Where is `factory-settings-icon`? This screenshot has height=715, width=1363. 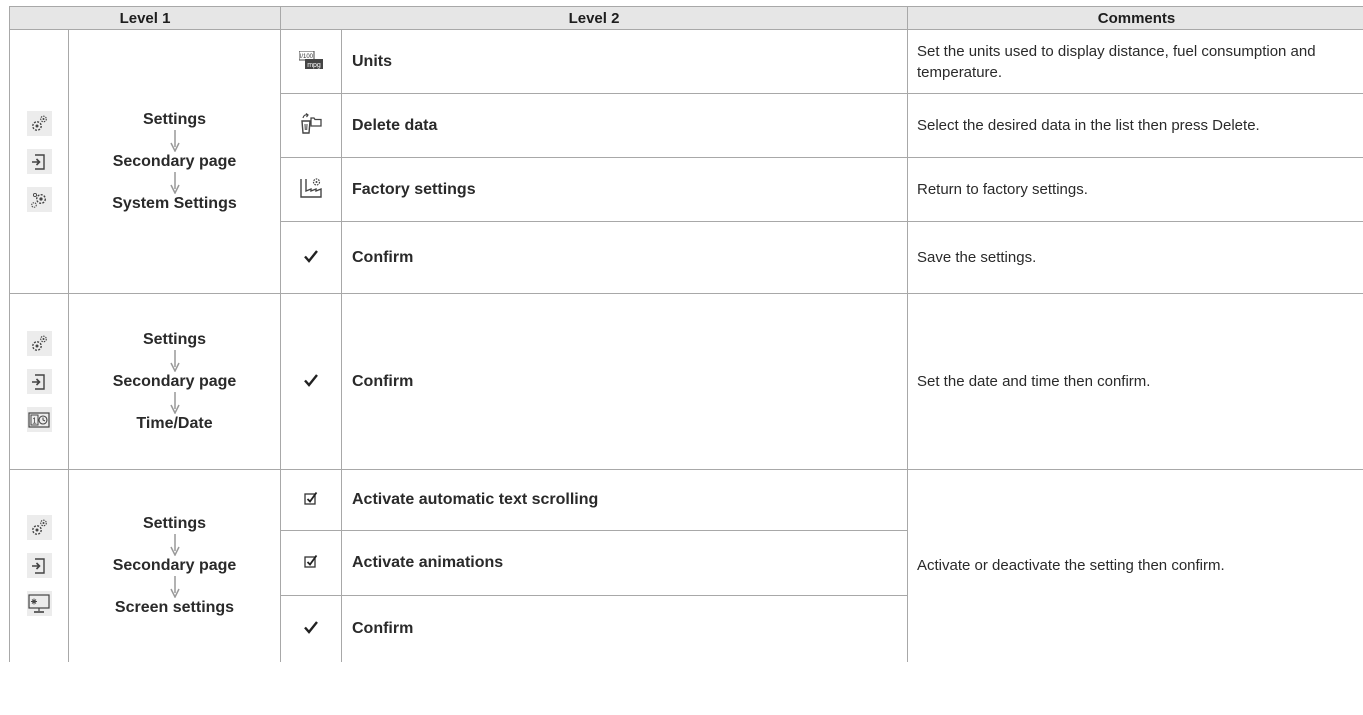
factory-settings-icon is located at coordinates (311, 189).